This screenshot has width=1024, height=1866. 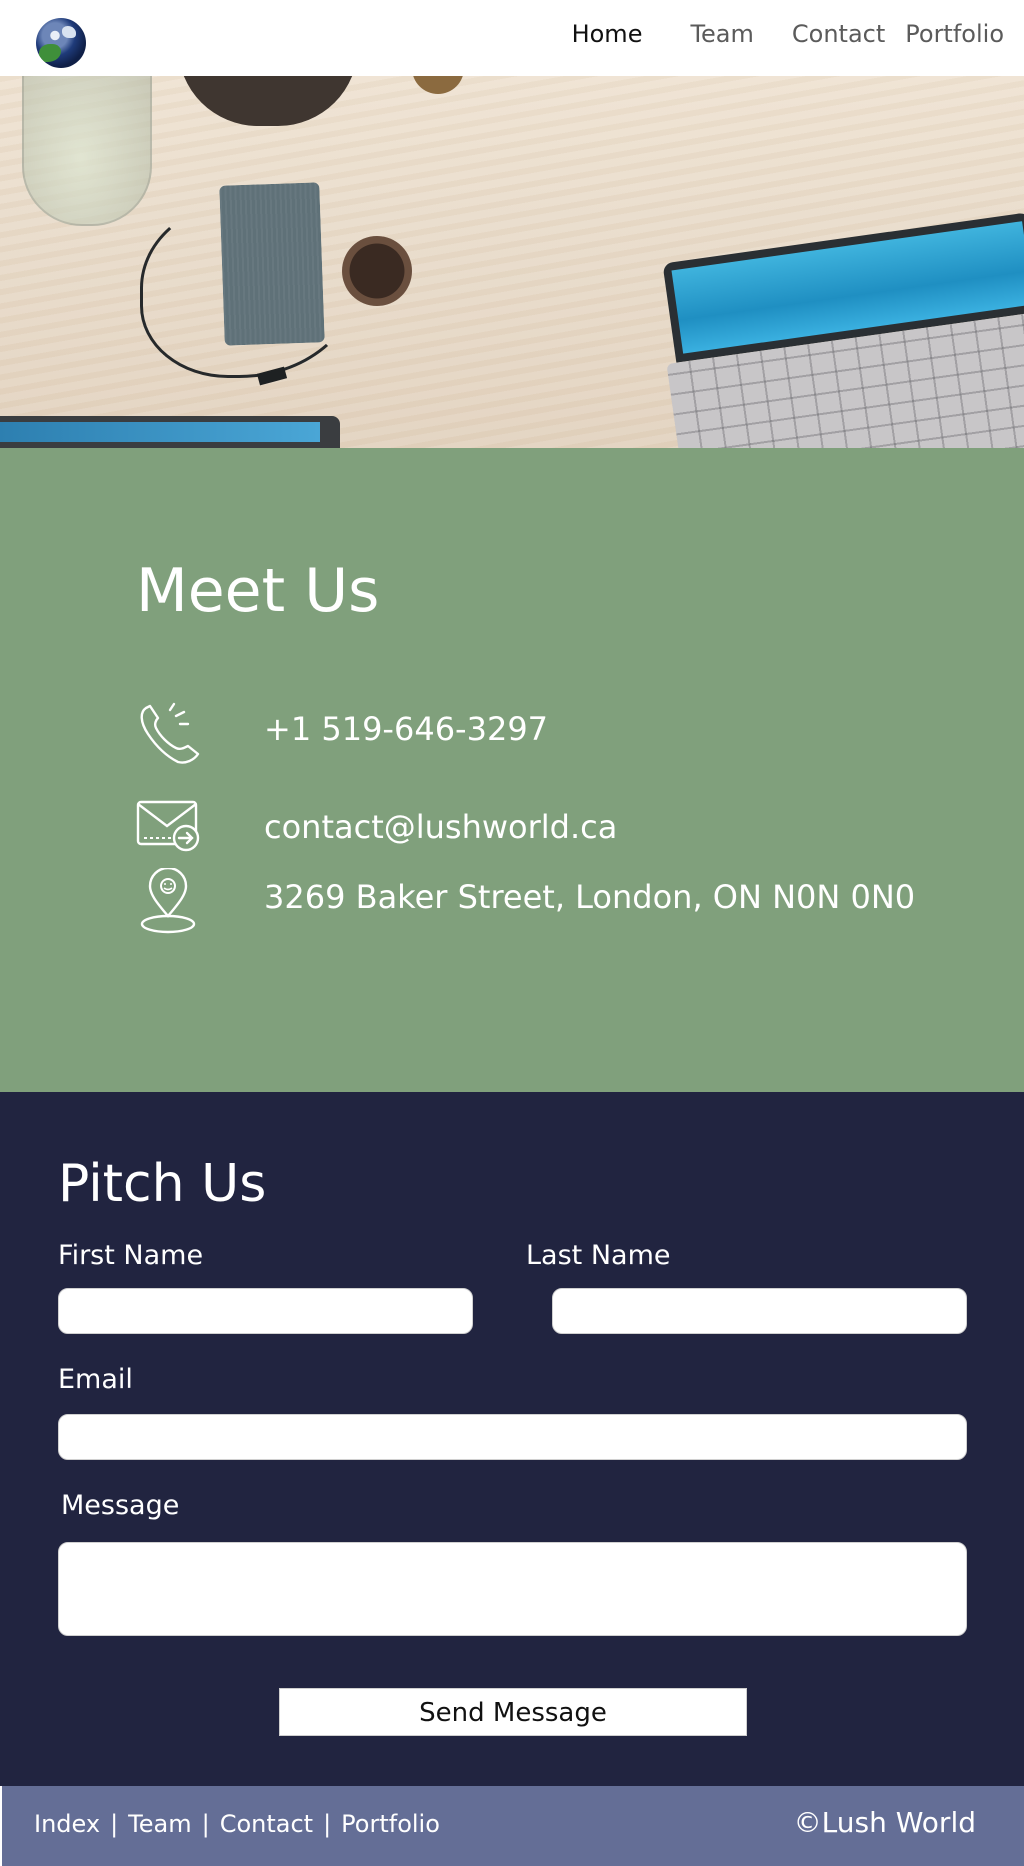 I want to click on street-address: 3269 Baker Street, London, ON N0N 0N0, so click(x=590, y=897).